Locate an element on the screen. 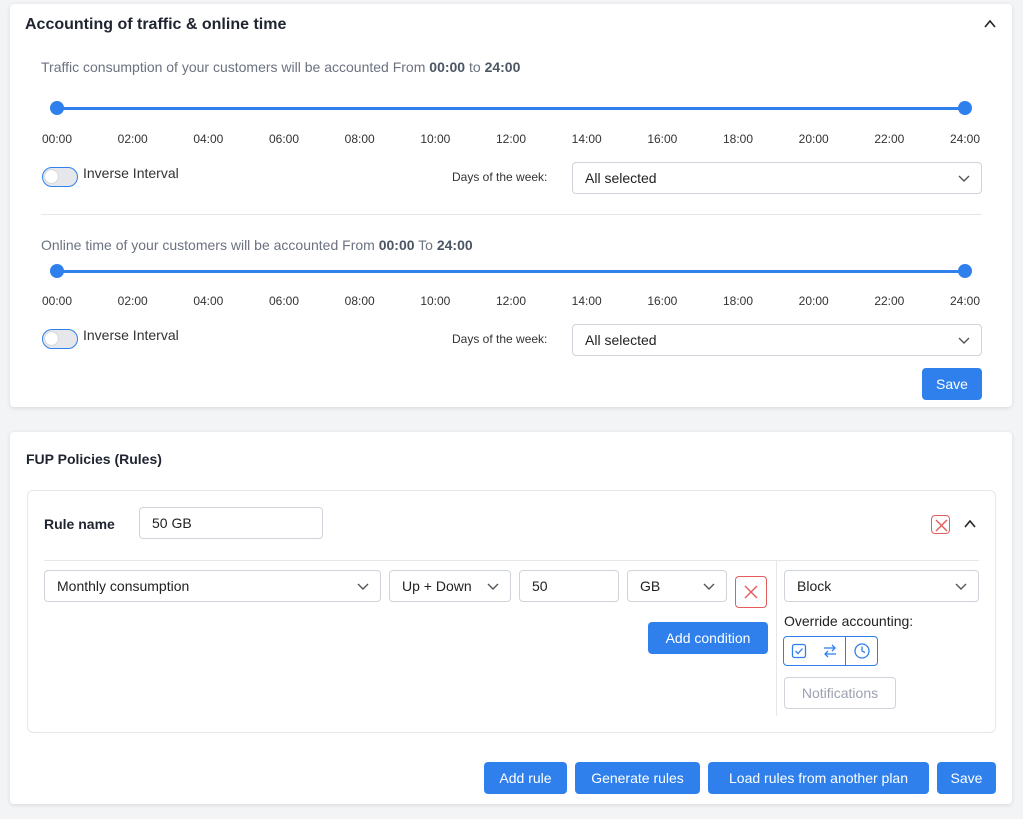  condition-unit-value: GB is located at coordinates (650, 586).